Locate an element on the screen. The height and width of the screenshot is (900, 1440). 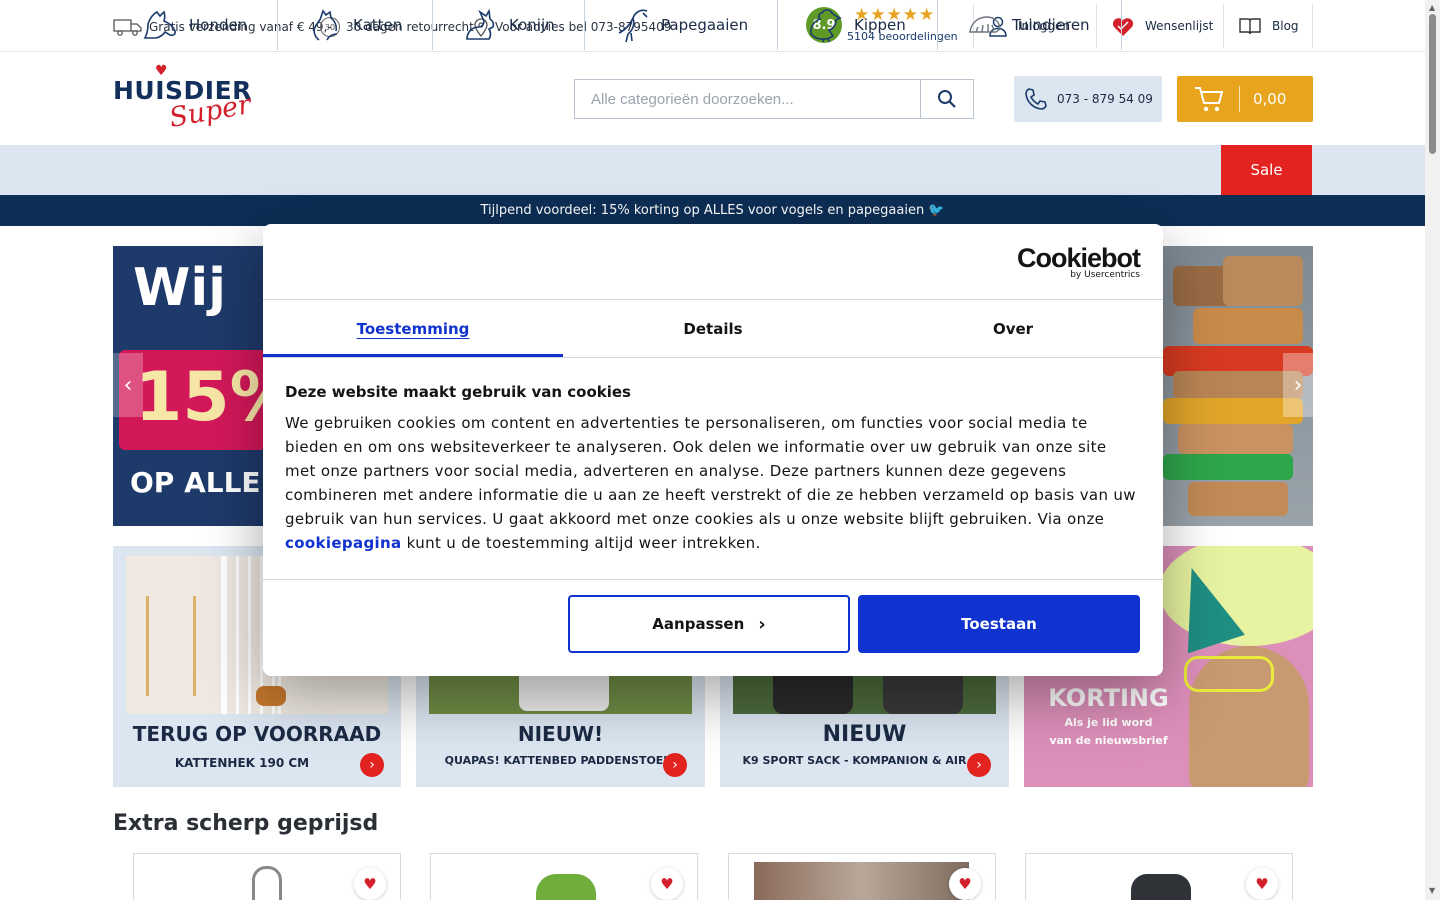
cart-icon is located at coordinates (1209, 99).